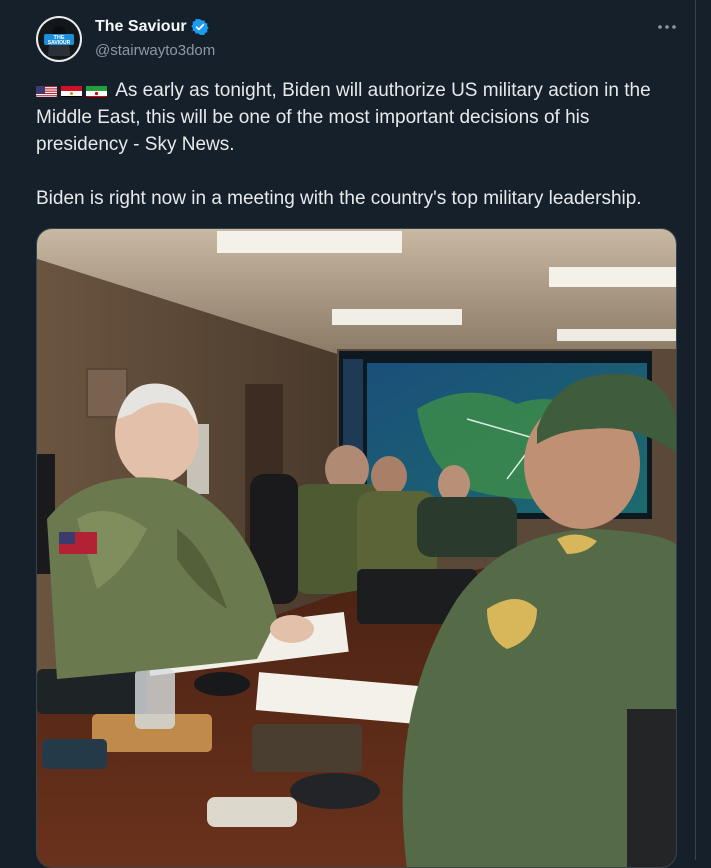 The width and height of the screenshot is (711, 868). I want to click on more-options-button, so click(667, 27).